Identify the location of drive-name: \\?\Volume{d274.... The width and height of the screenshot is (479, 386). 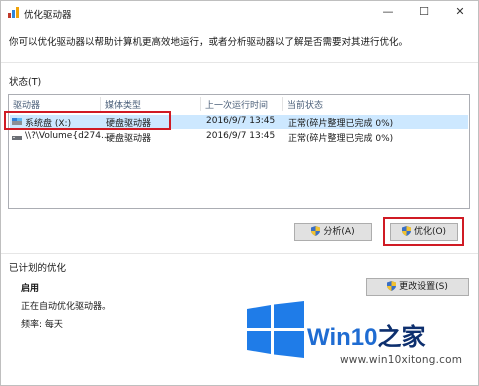
(67, 136).